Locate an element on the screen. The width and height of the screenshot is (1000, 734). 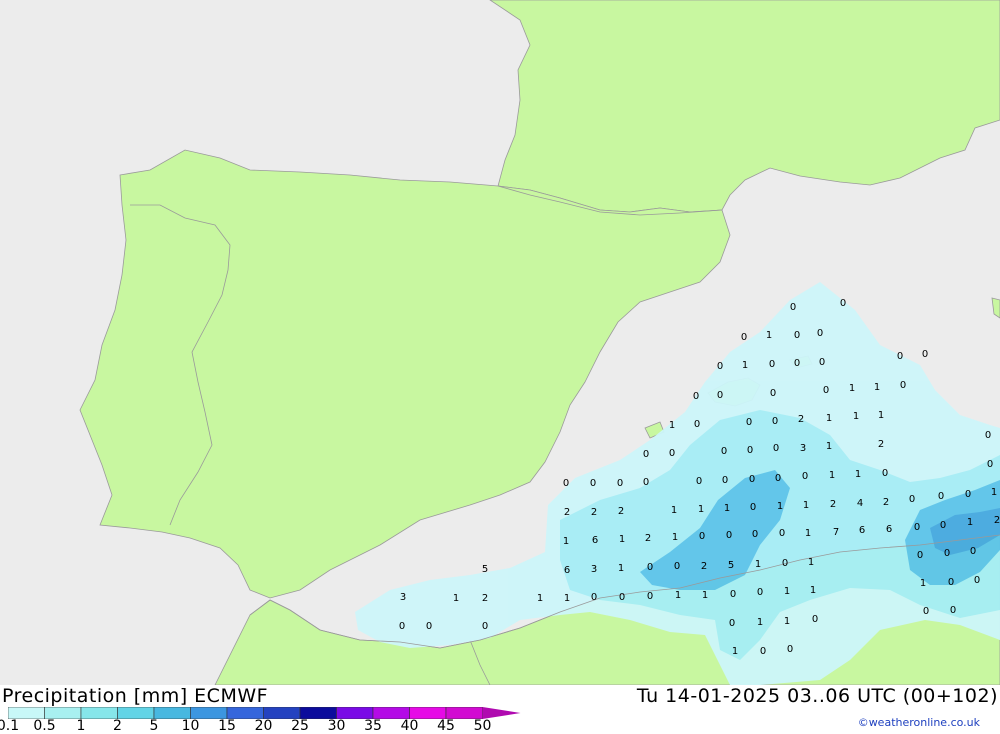
legend-tick-label: 40 is located at coordinates (409, 726).